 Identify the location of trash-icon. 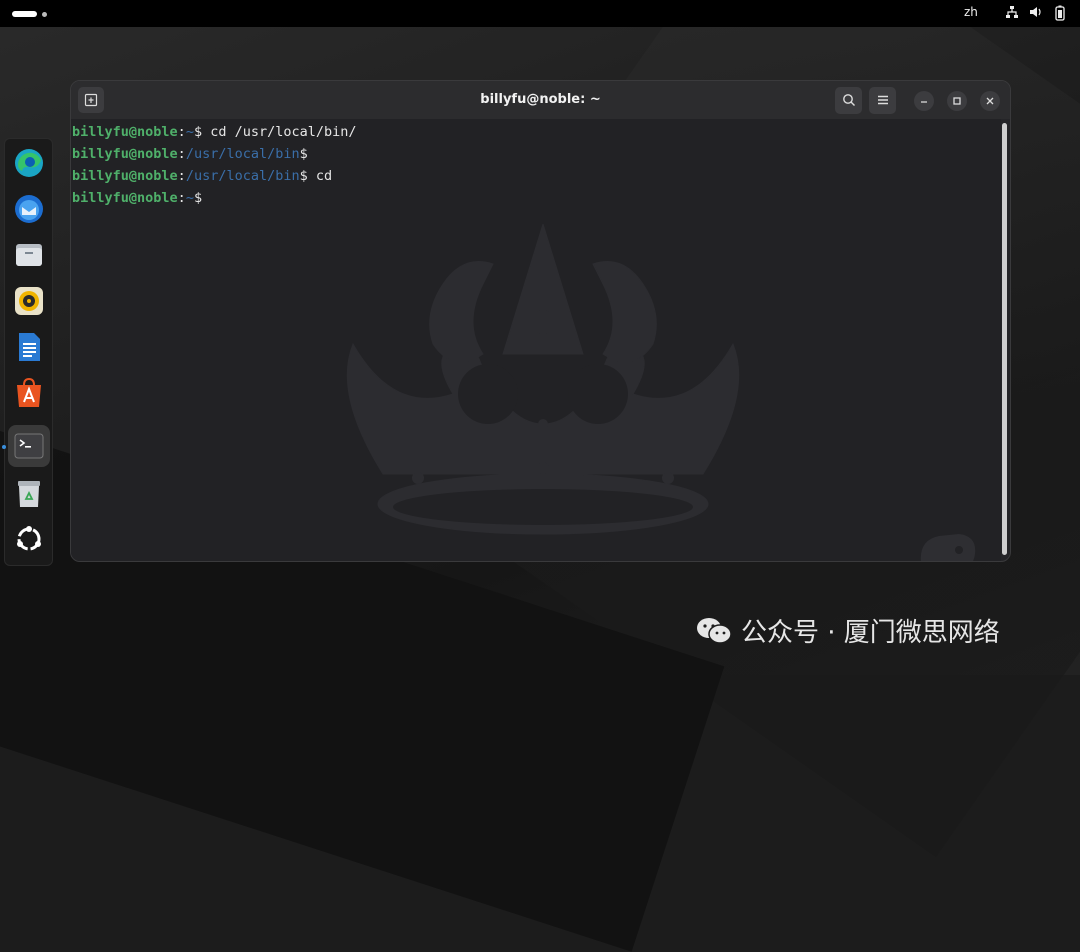
(29, 493).